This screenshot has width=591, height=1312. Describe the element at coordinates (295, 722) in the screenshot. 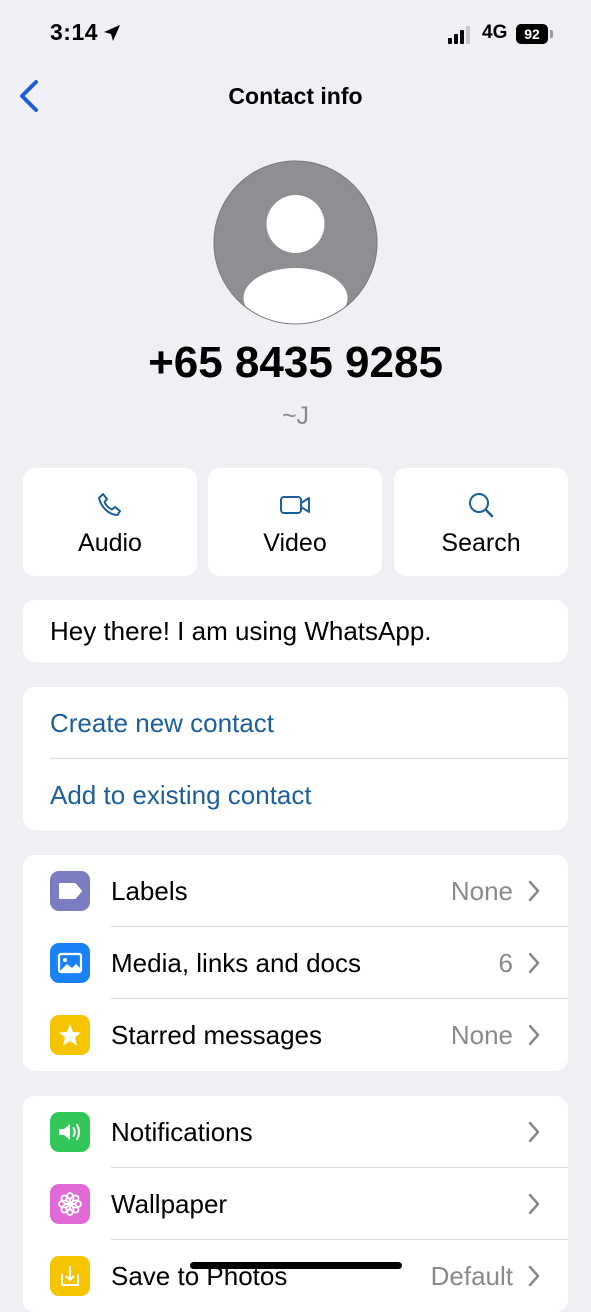

I see `create-new-contact-button: Create new contact` at that location.